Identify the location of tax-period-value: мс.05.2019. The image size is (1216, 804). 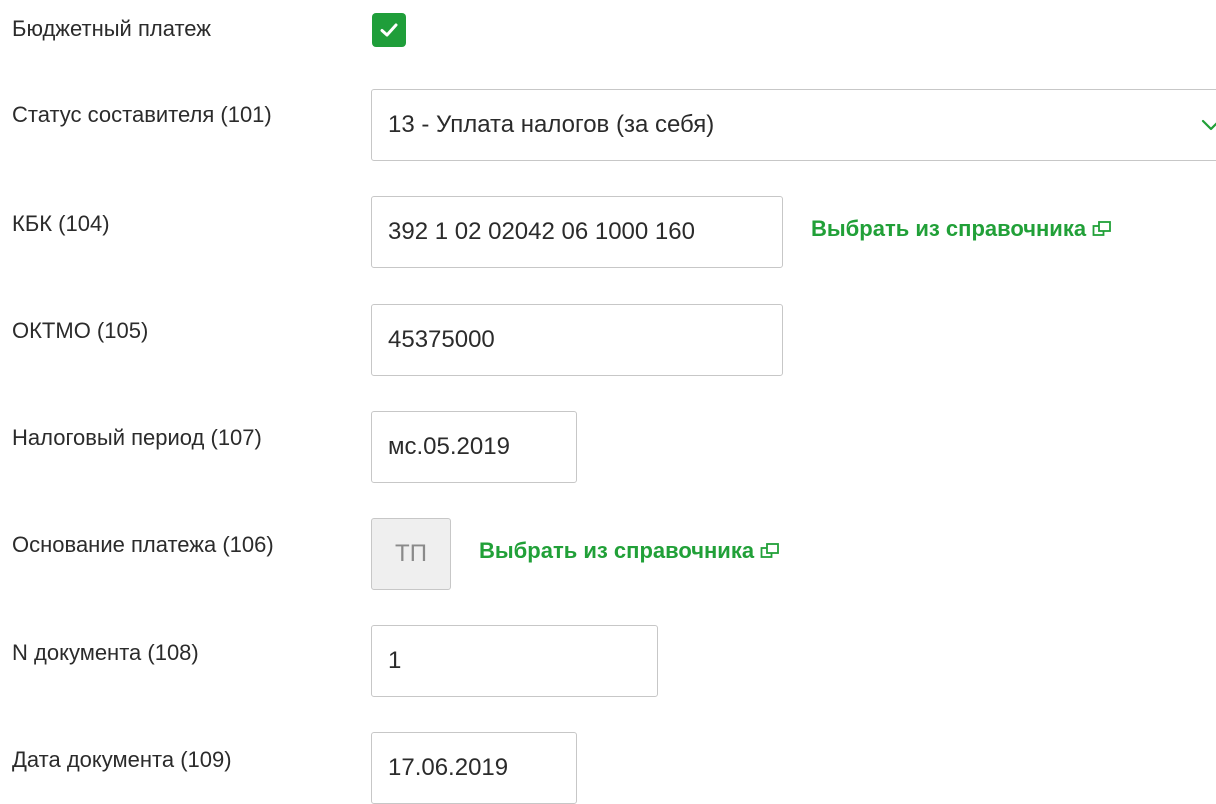
(449, 446).